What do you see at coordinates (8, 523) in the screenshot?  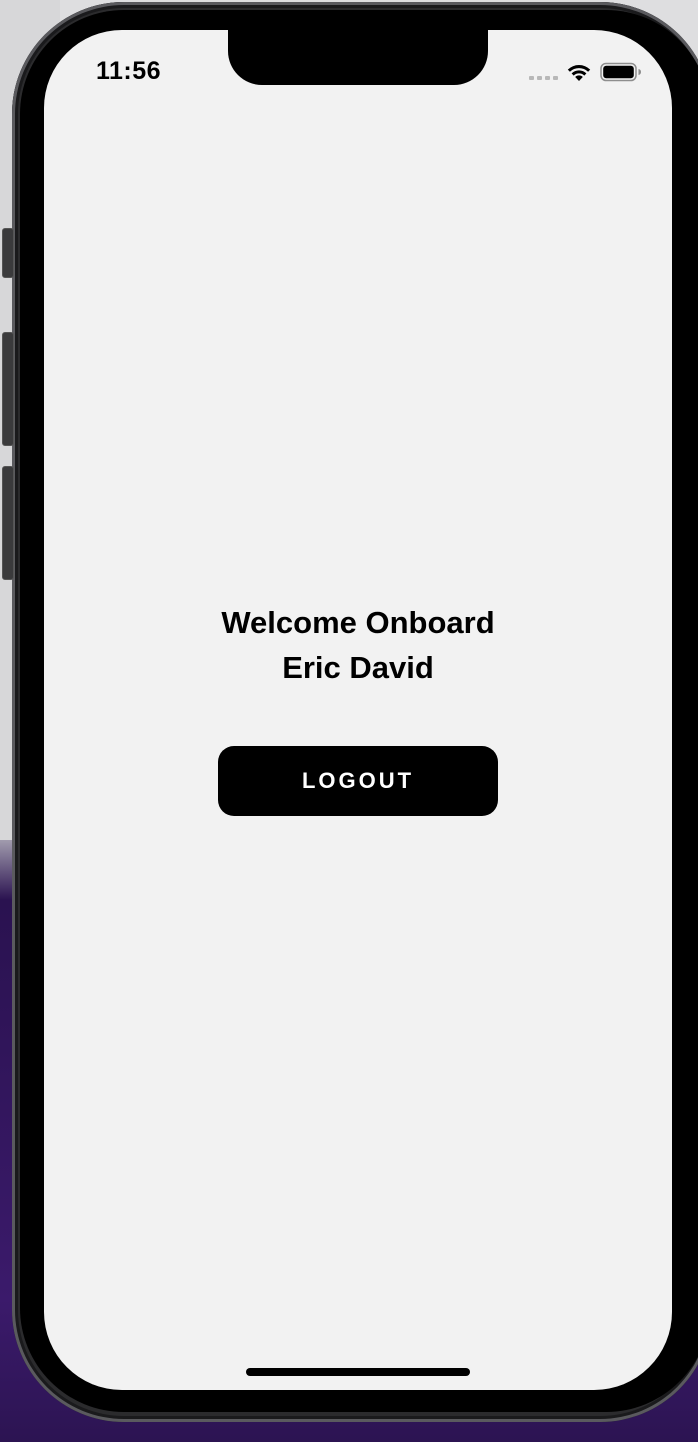 I see `volume-down-button` at bounding box center [8, 523].